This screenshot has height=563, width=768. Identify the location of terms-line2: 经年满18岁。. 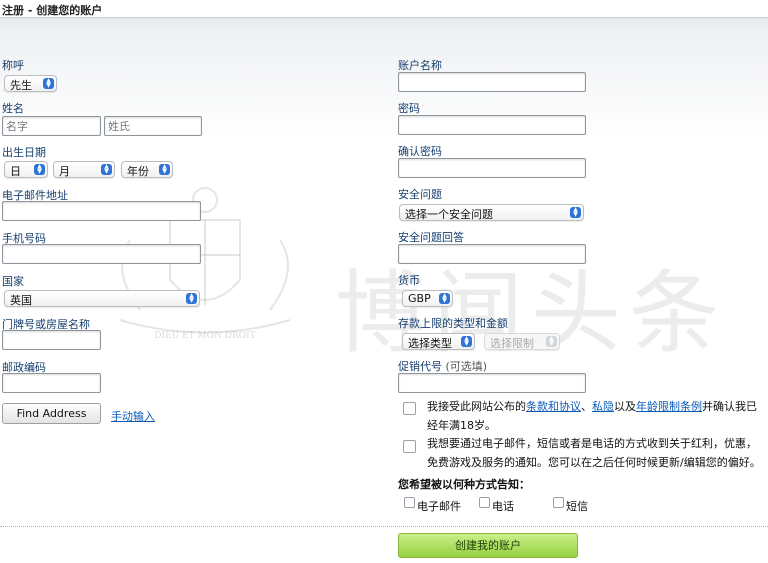
(461, 425).